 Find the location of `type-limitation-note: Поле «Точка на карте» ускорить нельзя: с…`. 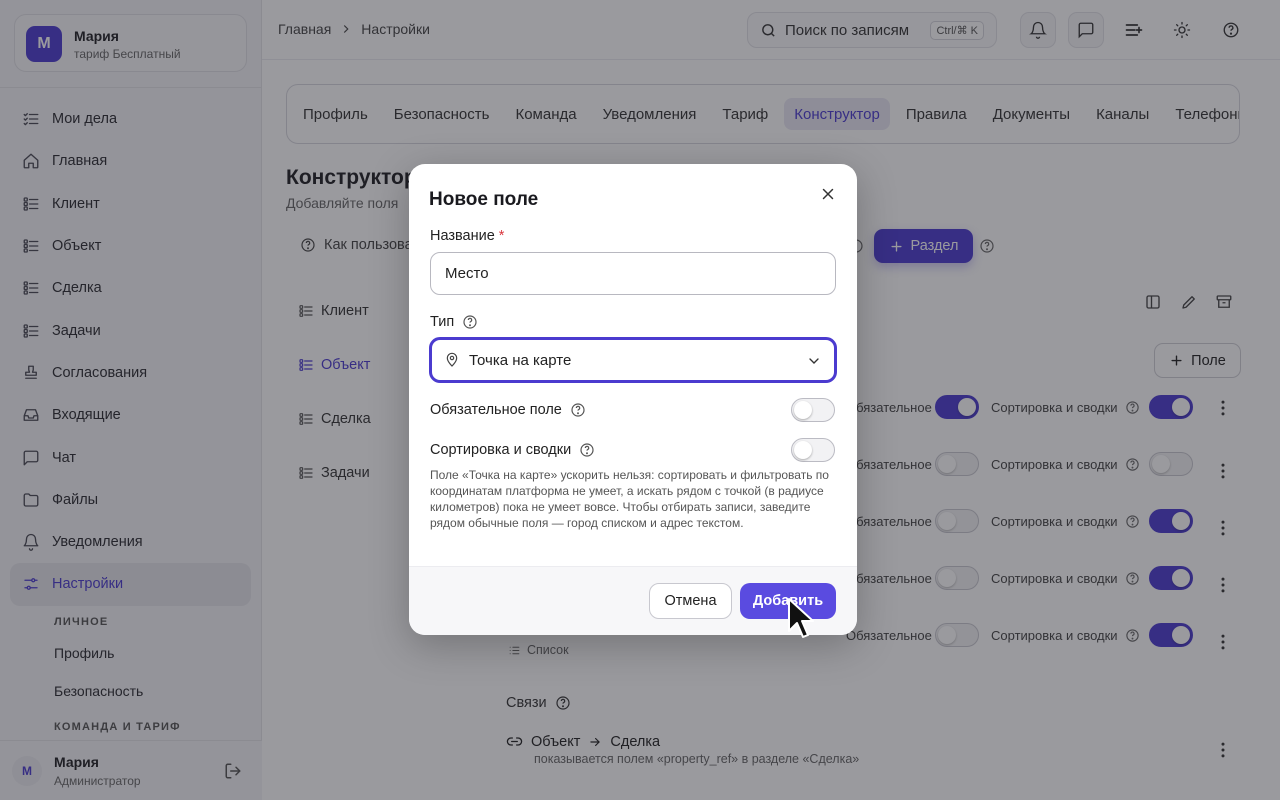

type-limitation-note: Поле «Точка на карте» ускорить нельзя: с… is located at coordinates (629, 499).